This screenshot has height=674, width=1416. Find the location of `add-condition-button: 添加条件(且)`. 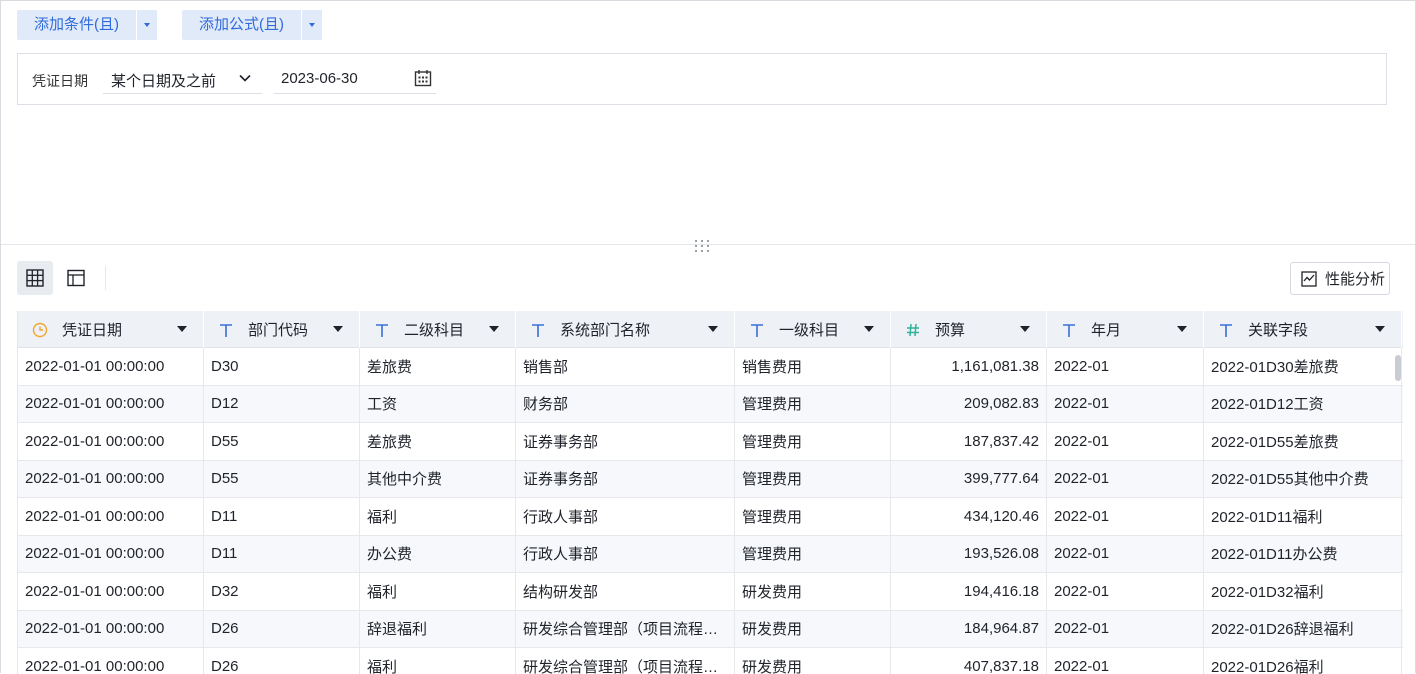

add-condition-button: 添加条件(且) is located at coordinates (76, 25).